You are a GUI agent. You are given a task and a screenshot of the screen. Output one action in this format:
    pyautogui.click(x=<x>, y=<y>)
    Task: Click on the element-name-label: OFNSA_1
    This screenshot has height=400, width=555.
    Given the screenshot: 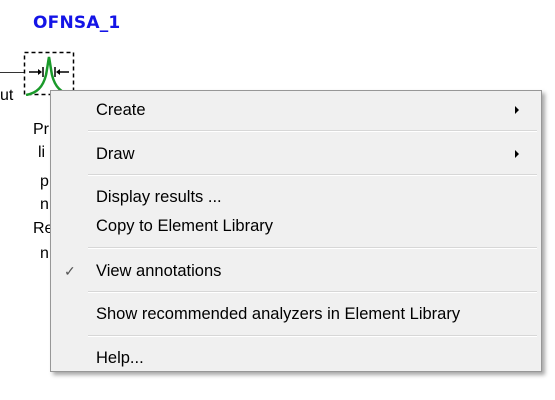 What is the action you would take?
    pyautogui.click(x=76, y=23)
    